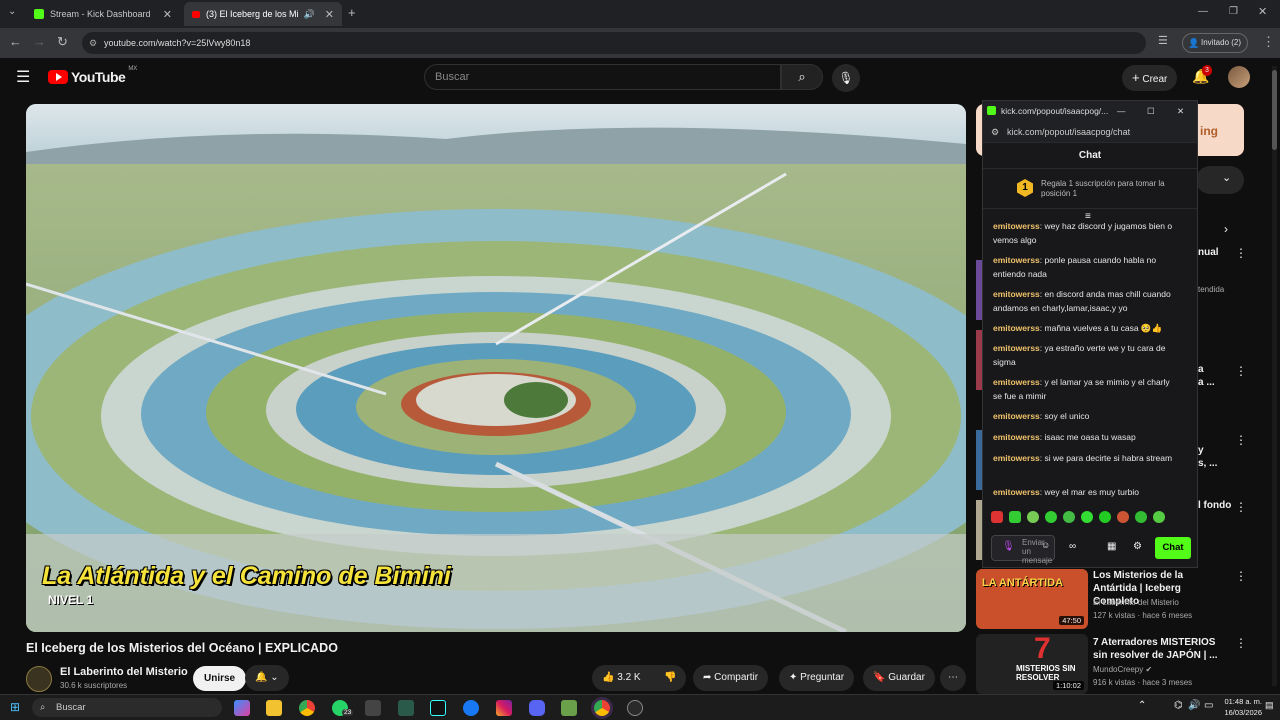 This screenshot has height=720, width=1280. Describe the element at coordinates (15, 41) in the screenshot. I see `back-icon: ←` at that location.